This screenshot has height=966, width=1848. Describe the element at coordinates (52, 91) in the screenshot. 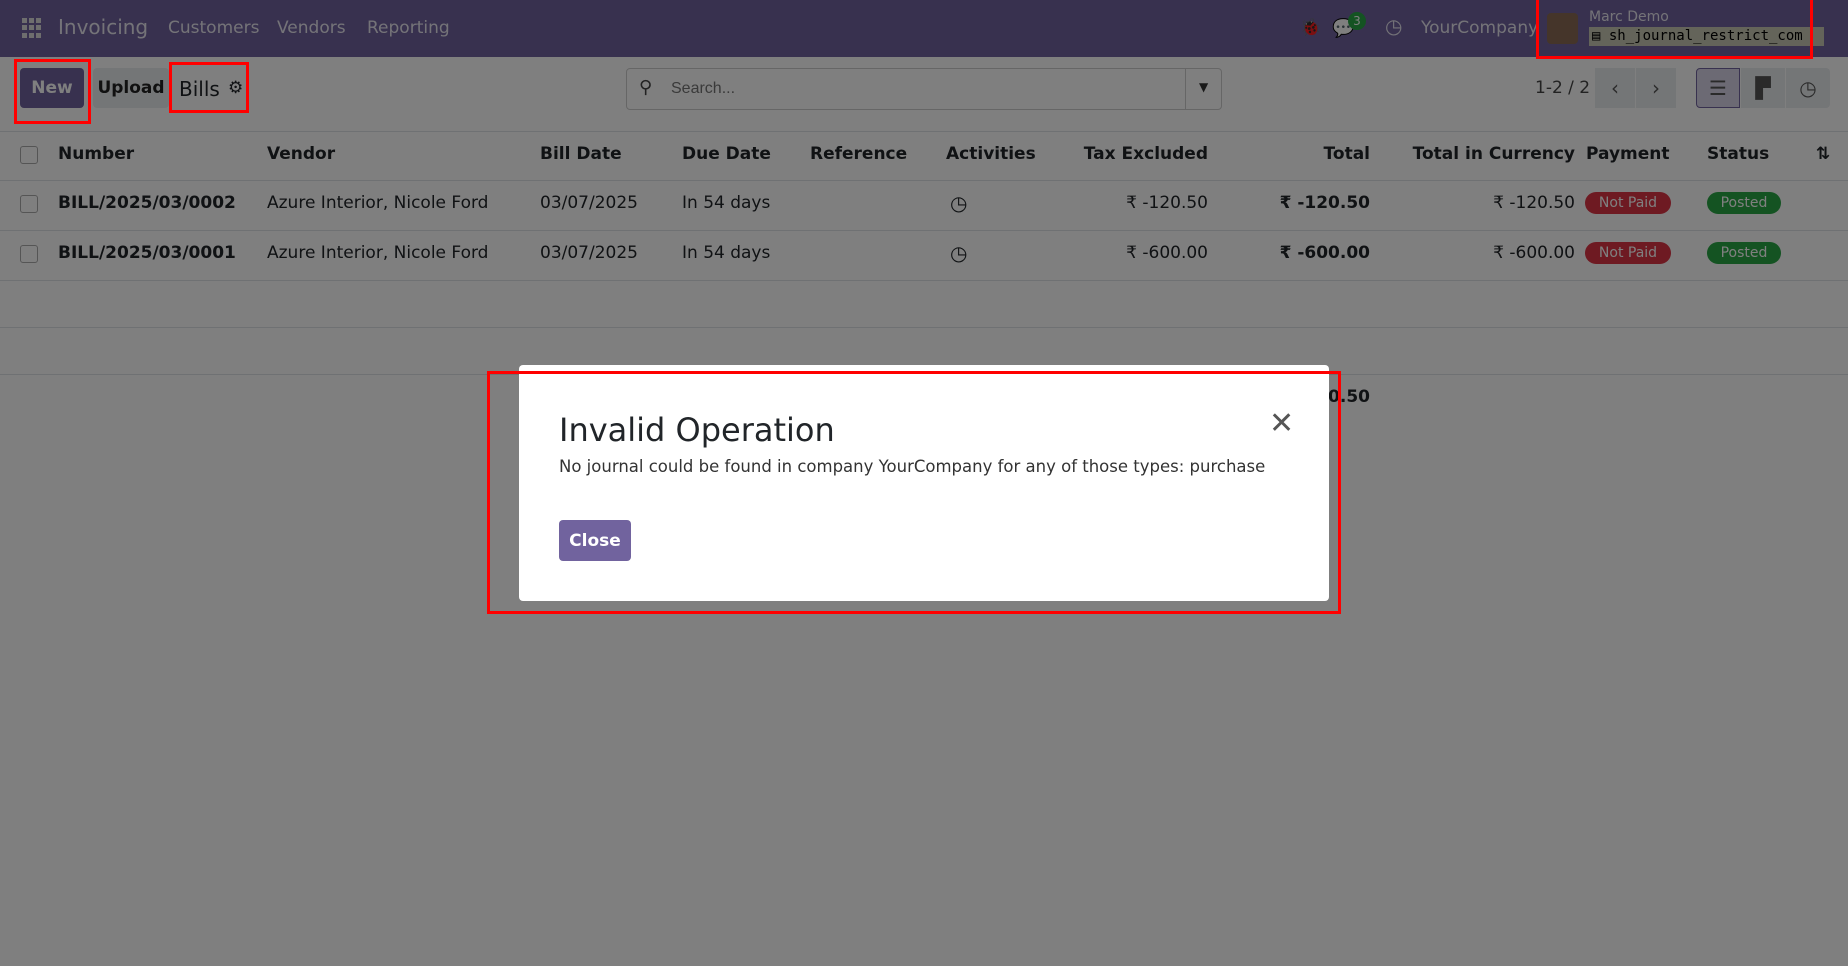

I see `highlight-new-button` at that location.